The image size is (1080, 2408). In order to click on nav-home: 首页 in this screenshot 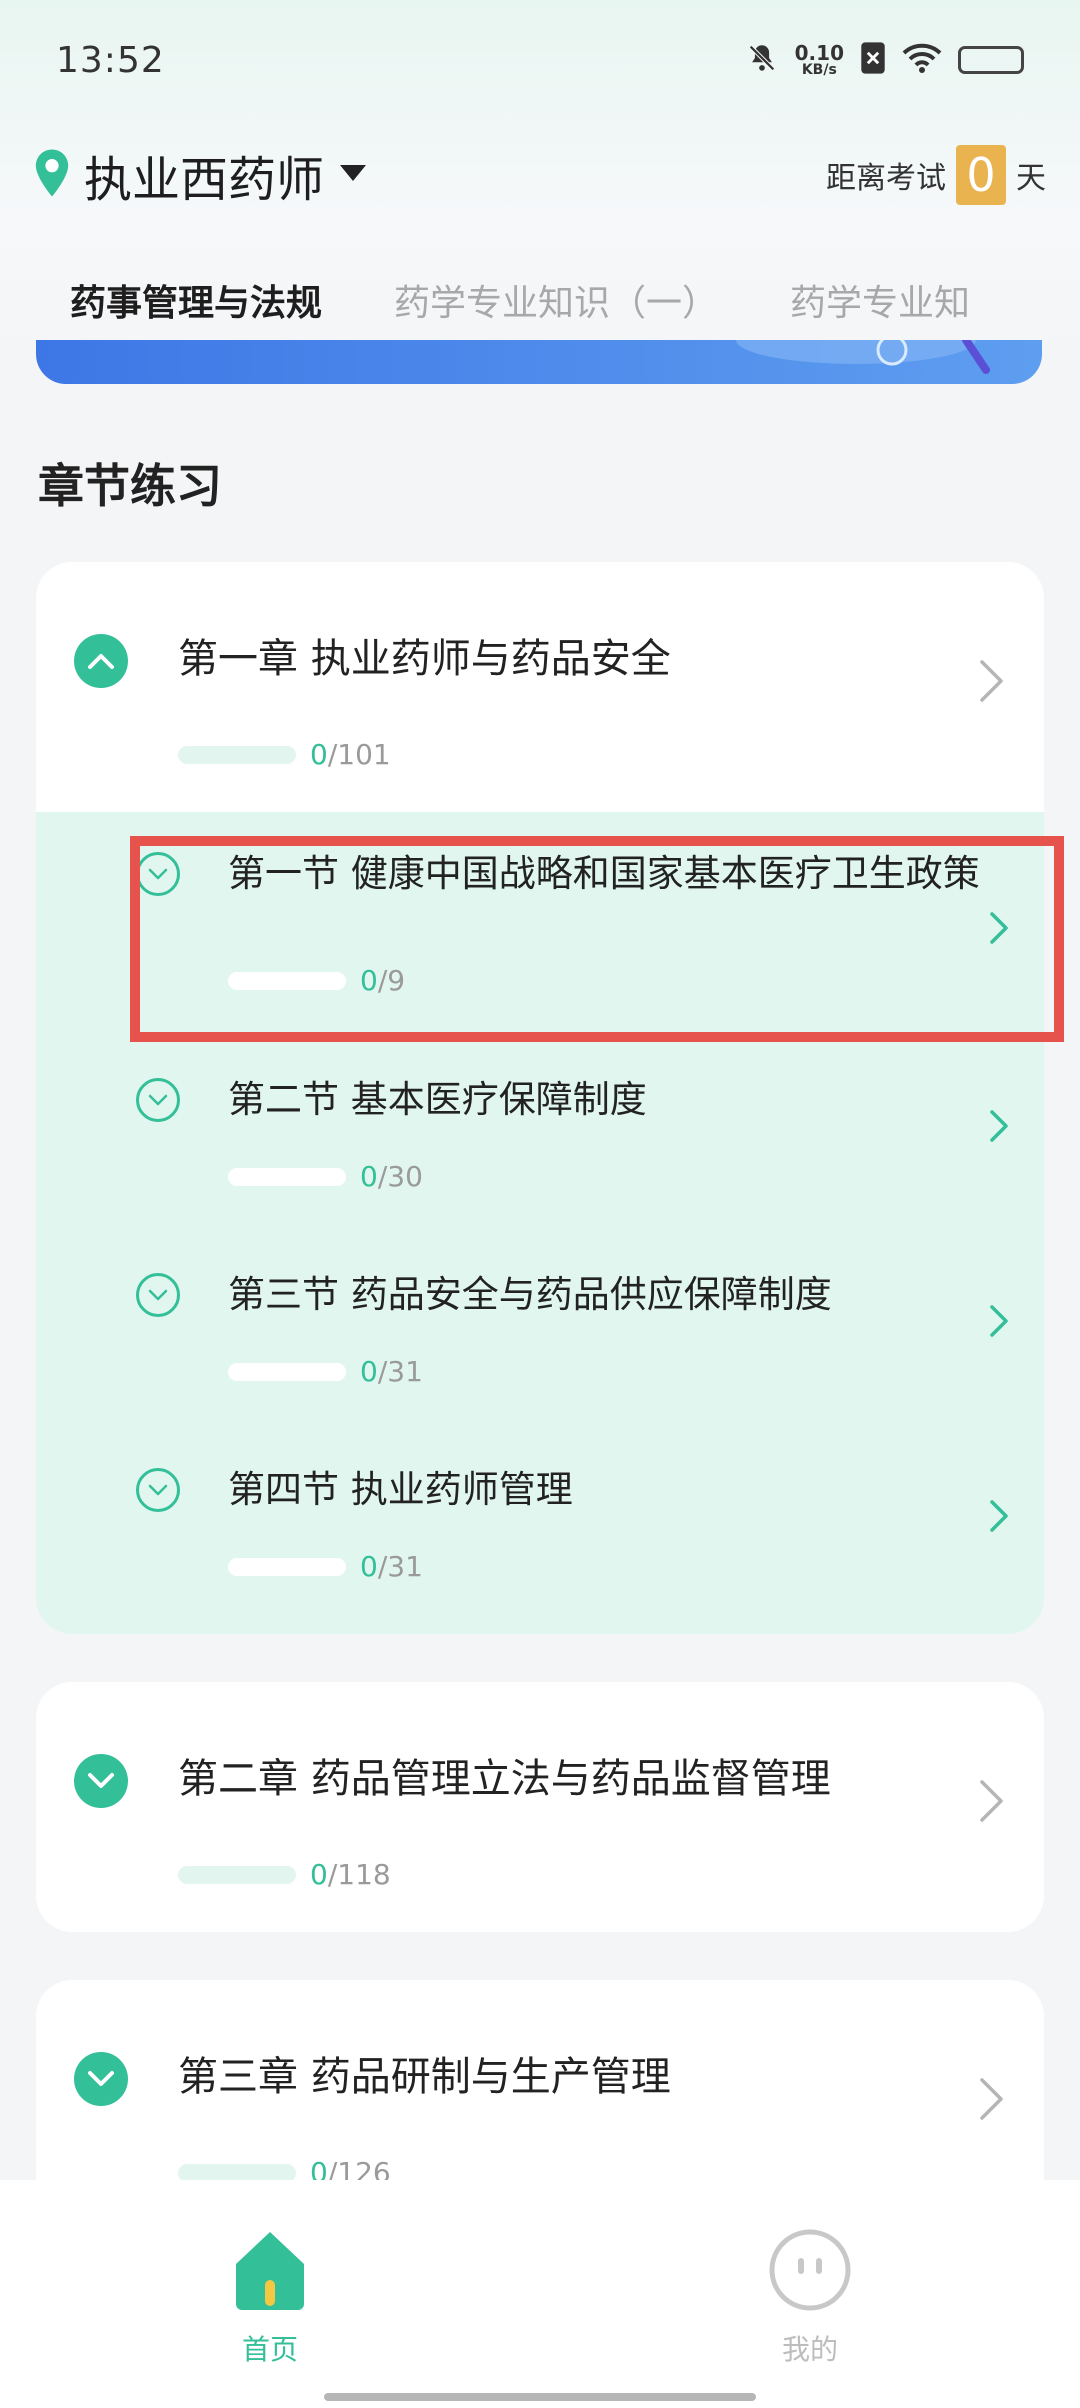, I will do `click(270, 2294)`.